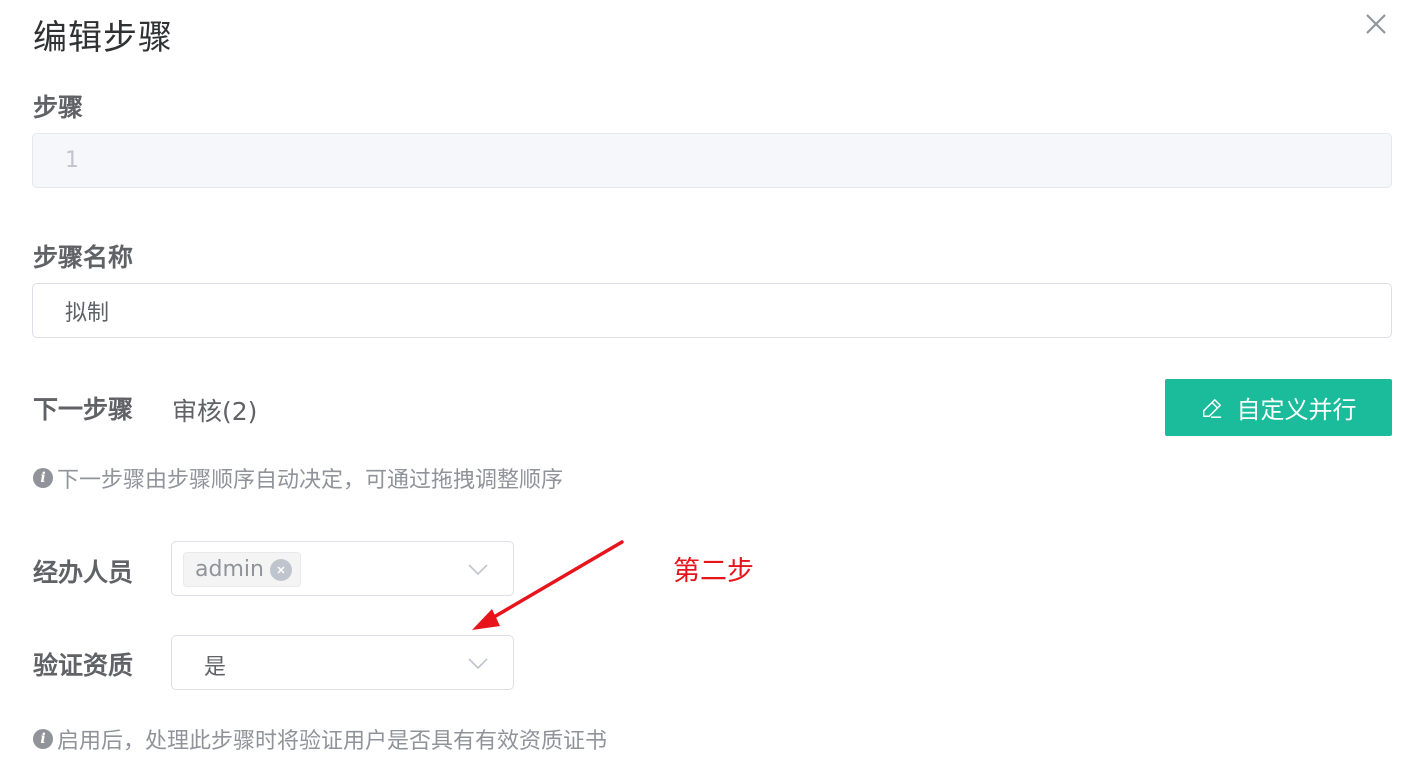 The width and height of the screenshot is (1406, 768). Describe the element at coordinates (215, 667) in the screenshot. I see `verify-value: 是` at that location.